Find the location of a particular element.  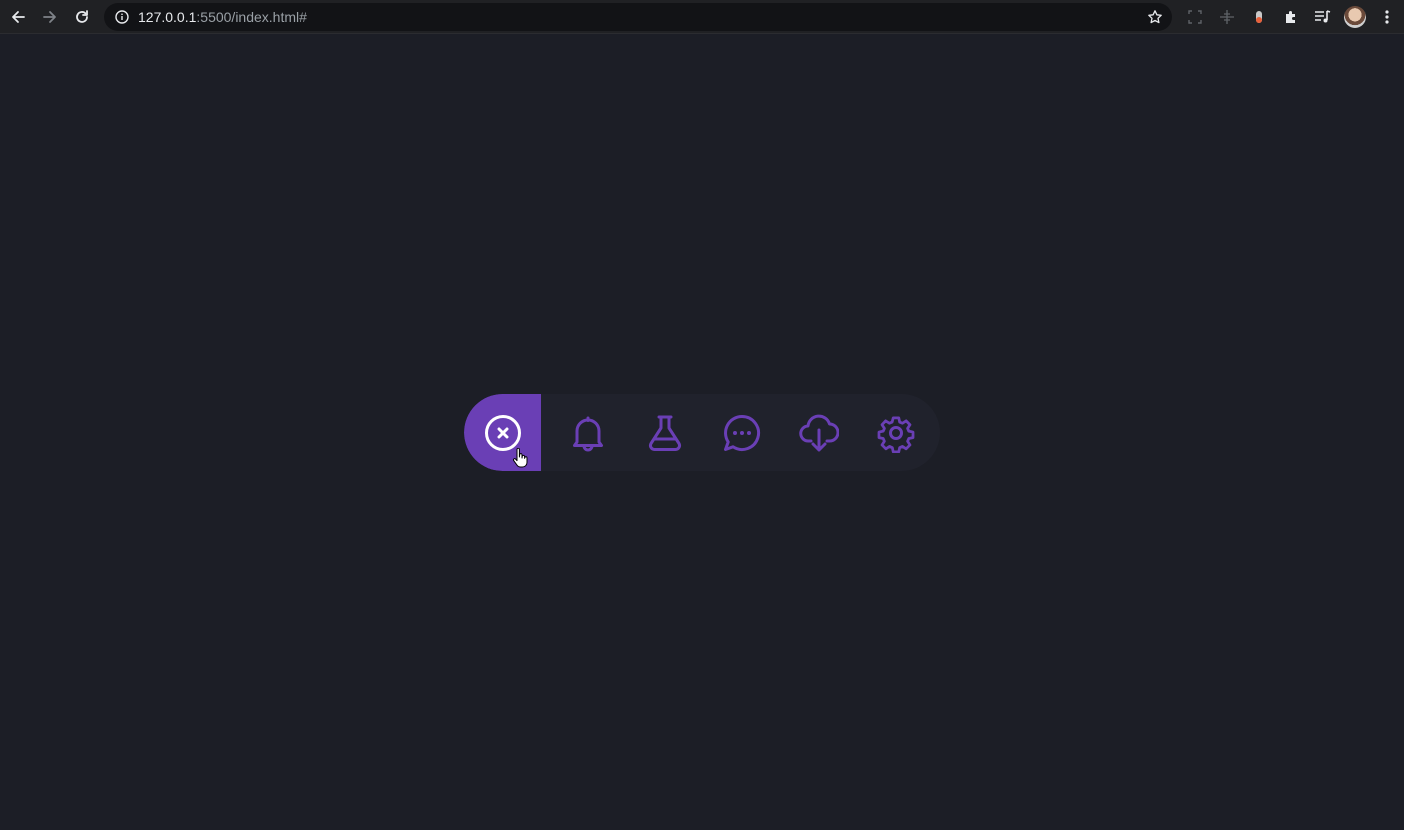

menu-item-download is located at coordinates (818, 432).